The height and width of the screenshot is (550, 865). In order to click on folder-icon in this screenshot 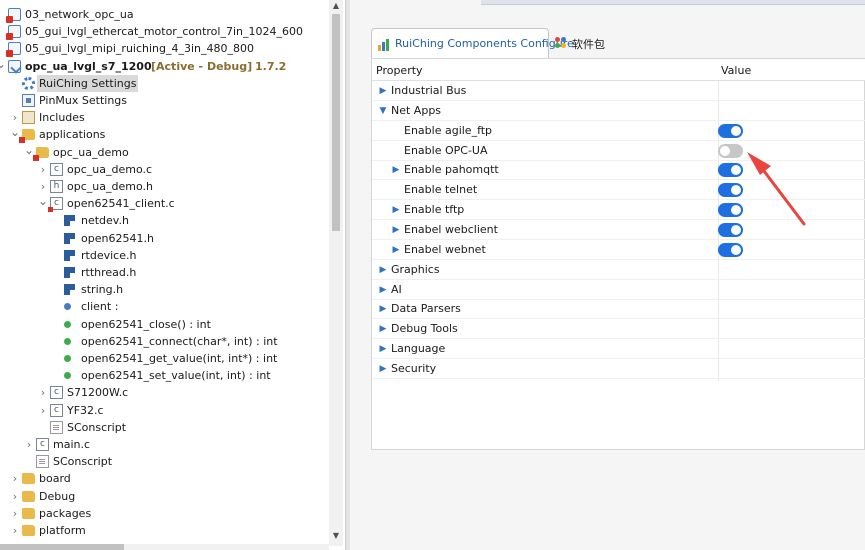, I will do `click(28, 513)`.